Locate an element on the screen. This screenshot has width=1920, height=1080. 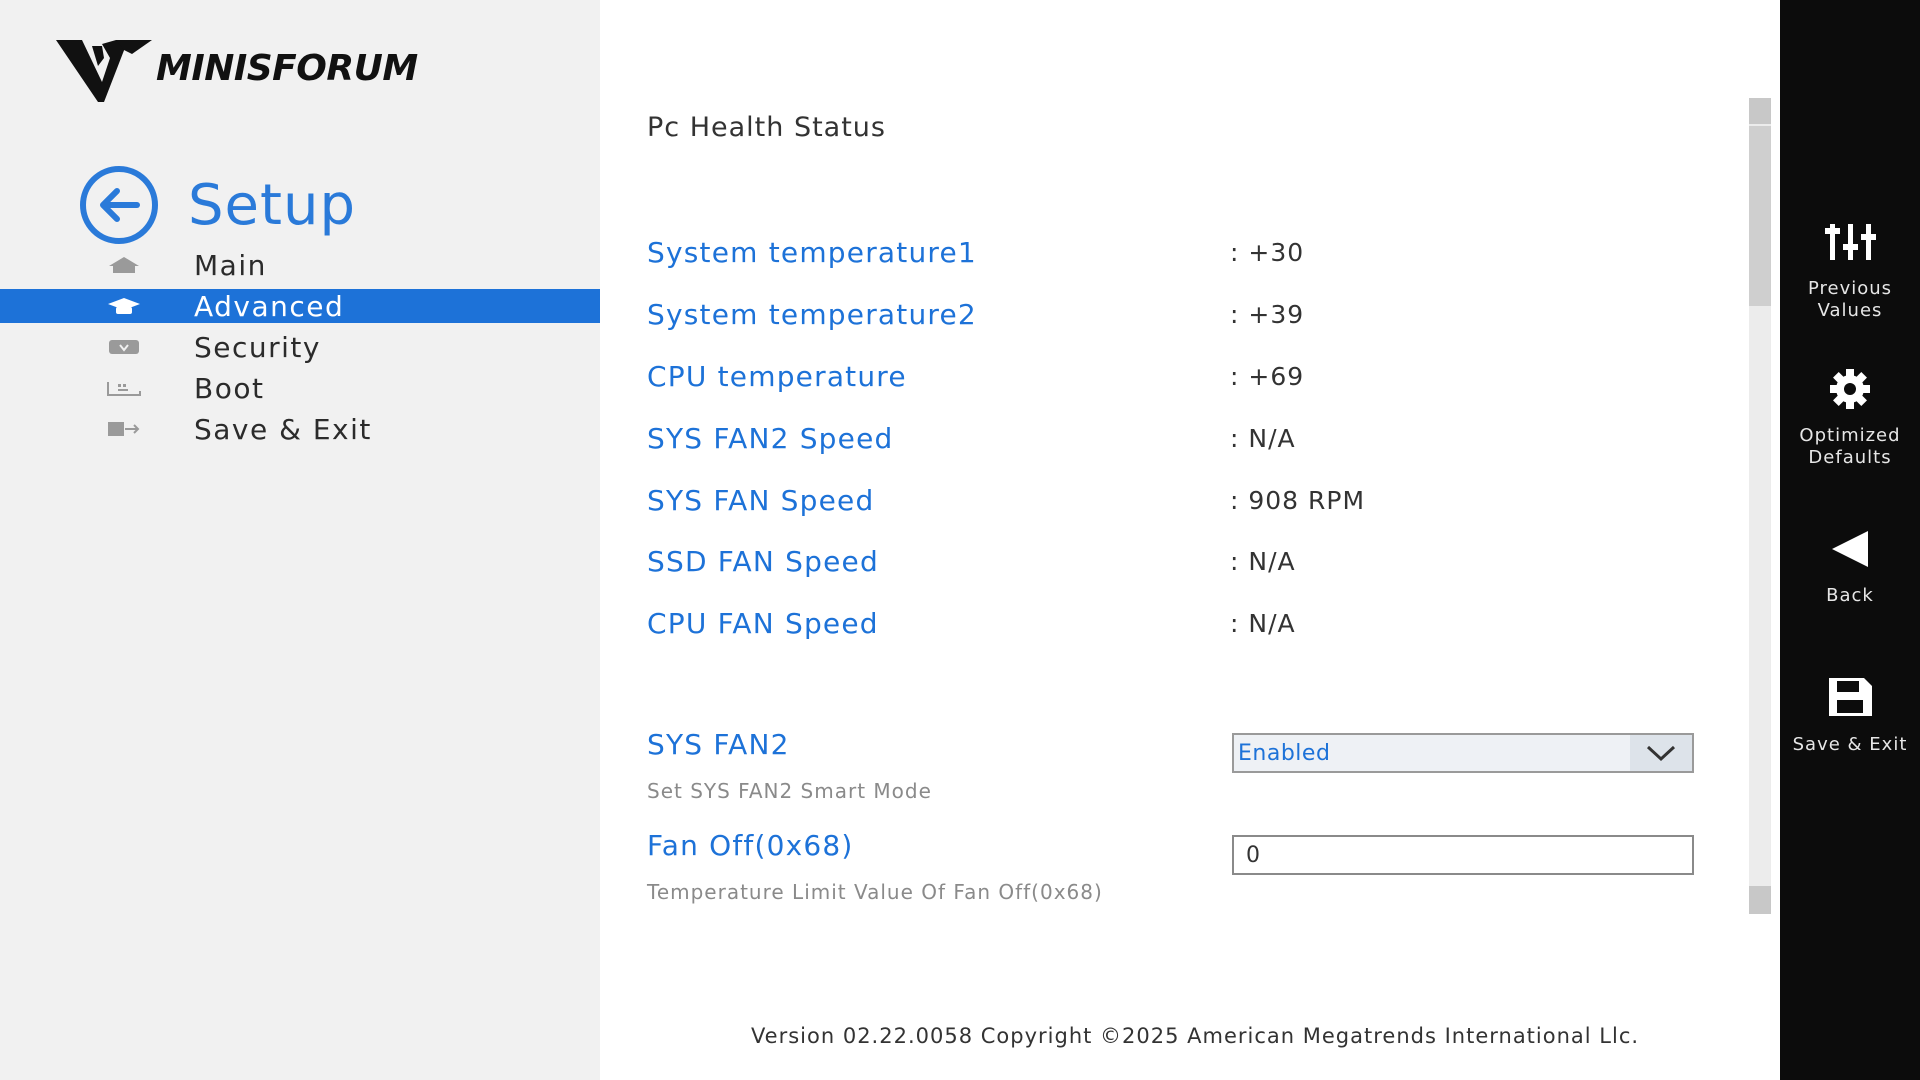
fan-off-help: Temperature Limit Value Of Fan Off(0x68) is located at coordinates (875, 892).